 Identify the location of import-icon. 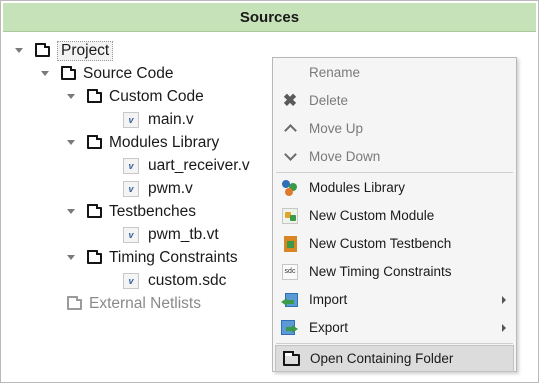
(290, 300).